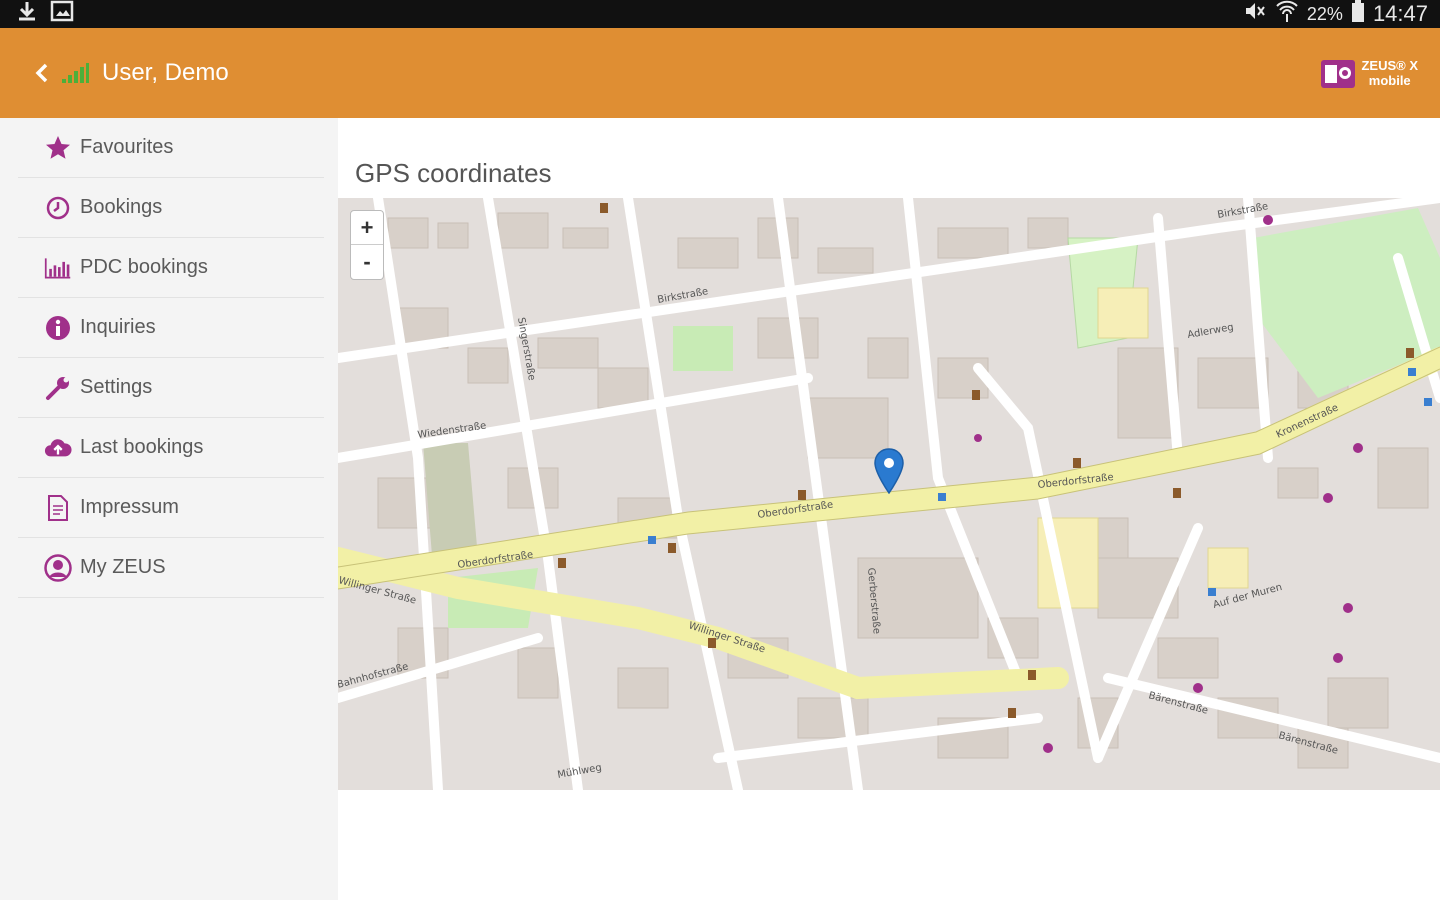  Describe the element at coordinates (58, 508) in the screenshot. I see `document-icon` at that location.